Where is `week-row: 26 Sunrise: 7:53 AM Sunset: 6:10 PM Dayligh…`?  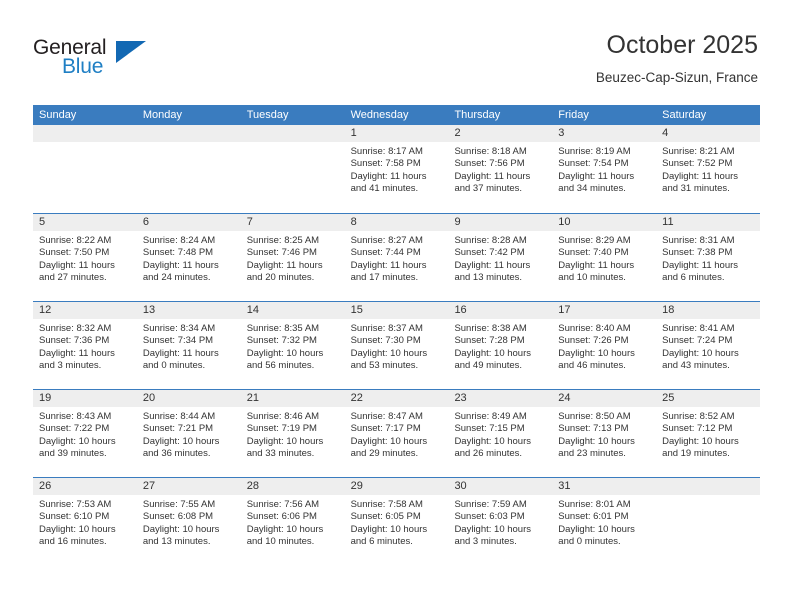 week-row: 26 Sunrise: 7:53 AM Sunset: 6:10 PM Dayligh… is located at coordinates (397, 521).